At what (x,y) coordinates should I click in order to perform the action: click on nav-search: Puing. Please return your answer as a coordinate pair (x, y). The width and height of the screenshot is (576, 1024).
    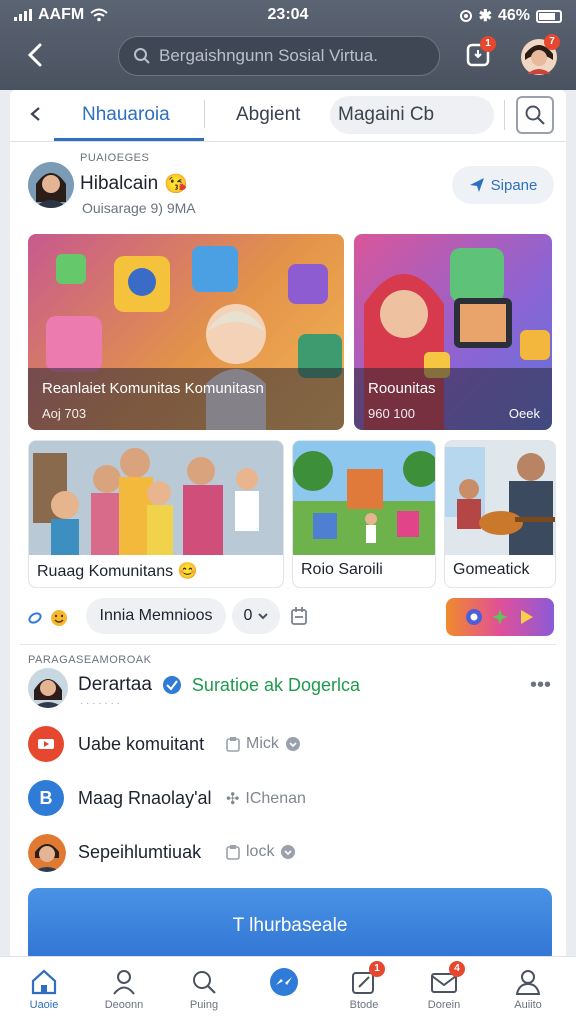
    Looking at the image, I should click on (204, 992).